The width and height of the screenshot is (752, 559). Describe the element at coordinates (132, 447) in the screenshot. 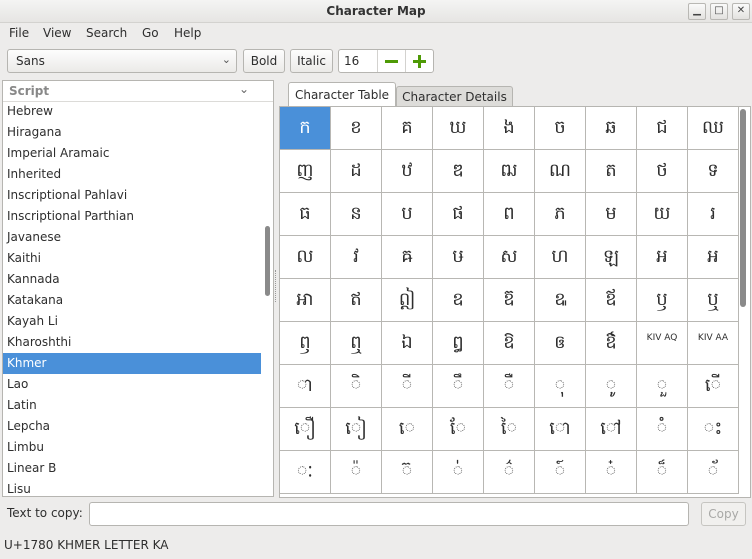

I see `script-list-item: Limbu` at that location.